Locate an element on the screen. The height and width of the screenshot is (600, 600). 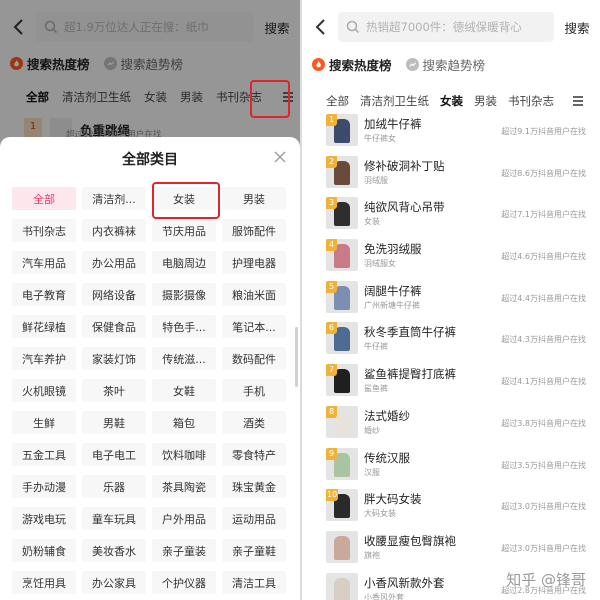
category-option: 家装灯饰 is located at coordinates (114, 358).